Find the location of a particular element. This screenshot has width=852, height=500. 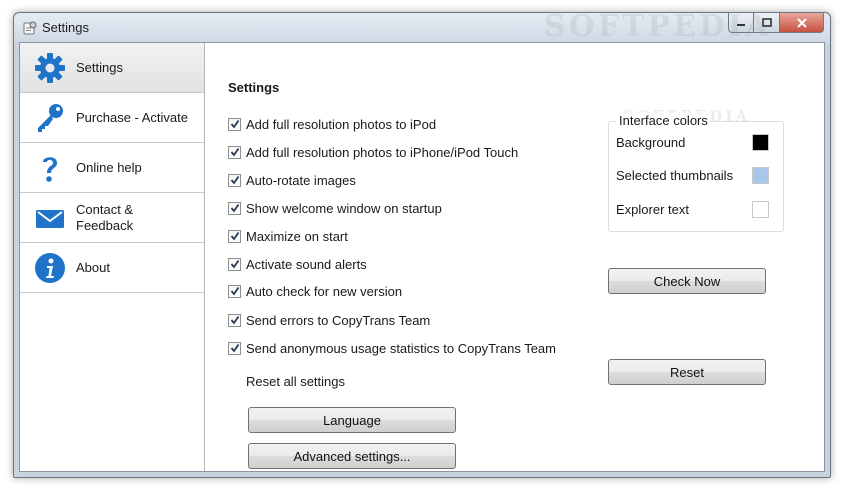

option-full-res-ipod: Add full resolution photos to iPod is located at coordinates (332, 124).